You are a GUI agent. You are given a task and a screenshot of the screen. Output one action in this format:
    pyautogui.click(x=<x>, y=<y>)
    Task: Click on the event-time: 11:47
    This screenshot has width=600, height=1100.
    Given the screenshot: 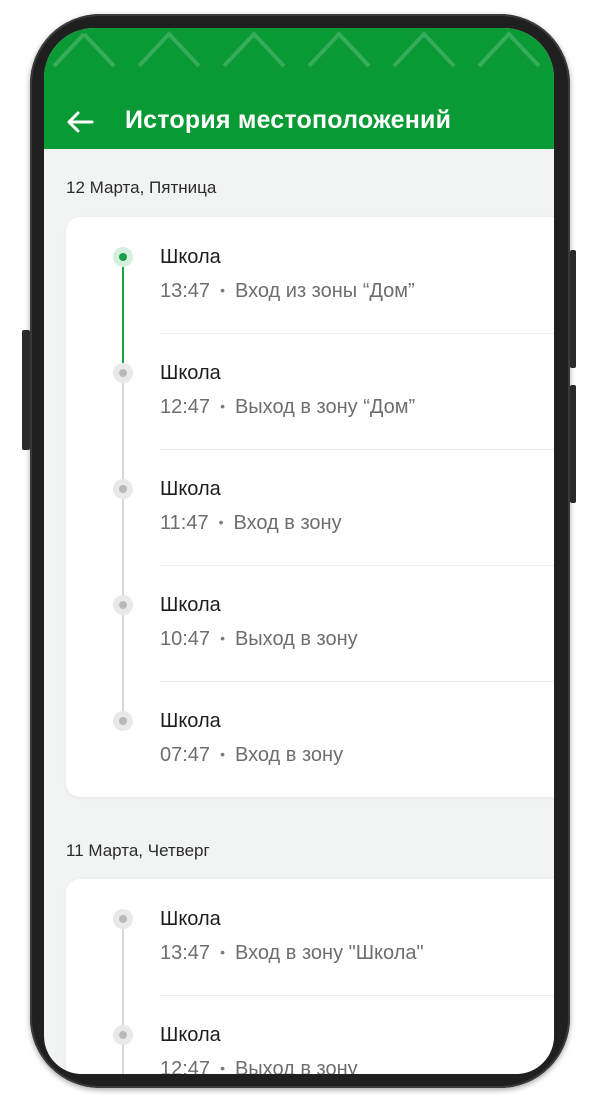 What is the action you would take?
    pyautogui.click(x=184, y=523)
    